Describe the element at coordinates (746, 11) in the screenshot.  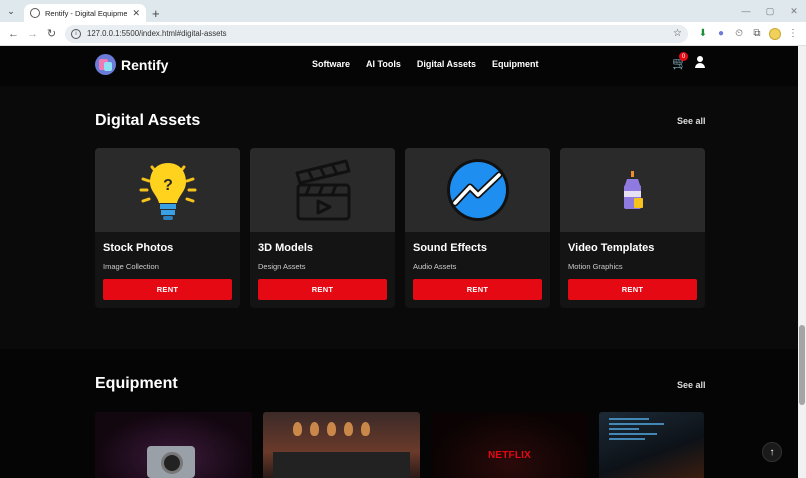
I see `minimize-button: —` at that location.